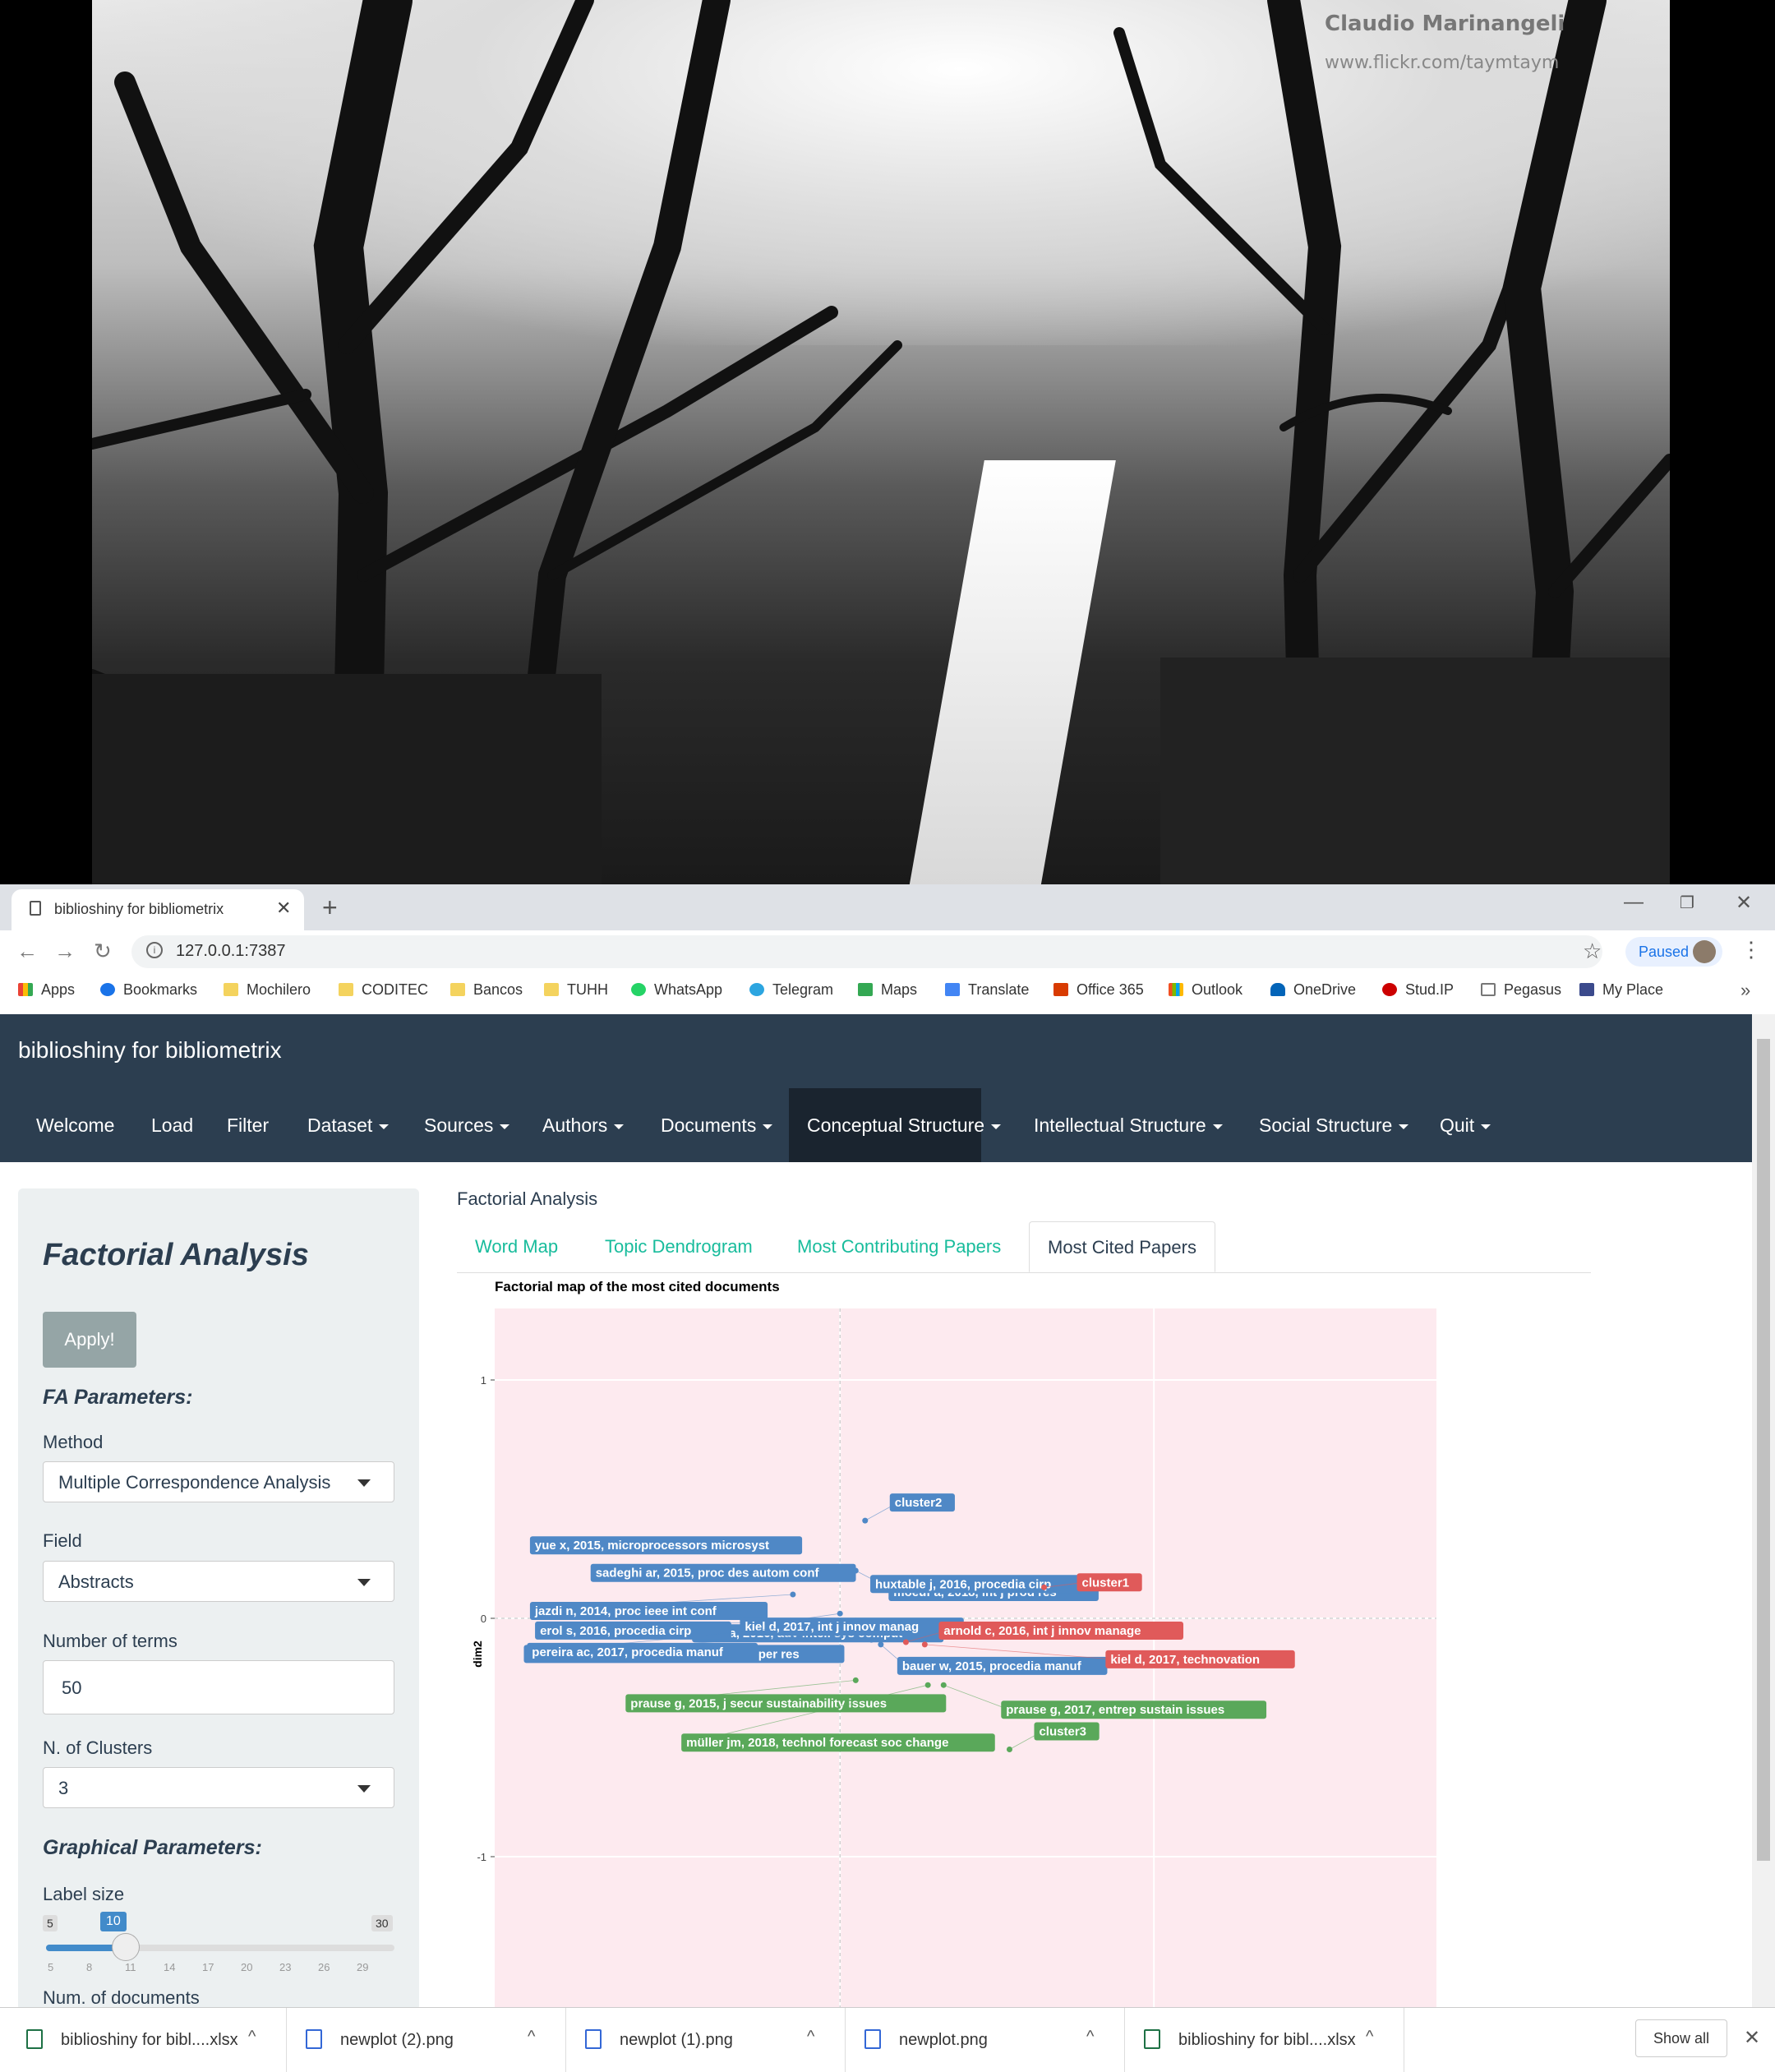 The height and width of the screenshot is (2072, 1775). What do you see at coordinates (348, 1125) in the screenshot?
I see `nav-dataset: Dataset` at bounding box center [348, 1125].